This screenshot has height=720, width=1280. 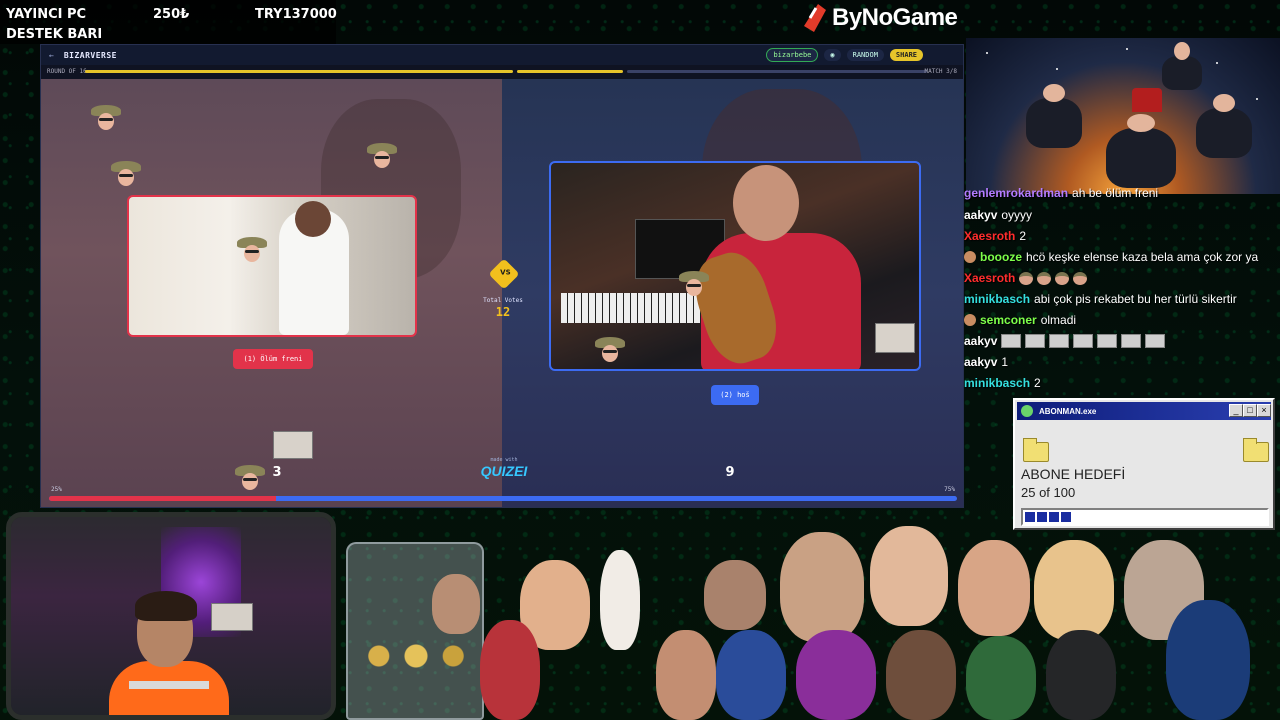 What do you see at coordinates (832, 55) in the screenshot?
I see `eye-icon: ◉` at bounding box center [832, 55].